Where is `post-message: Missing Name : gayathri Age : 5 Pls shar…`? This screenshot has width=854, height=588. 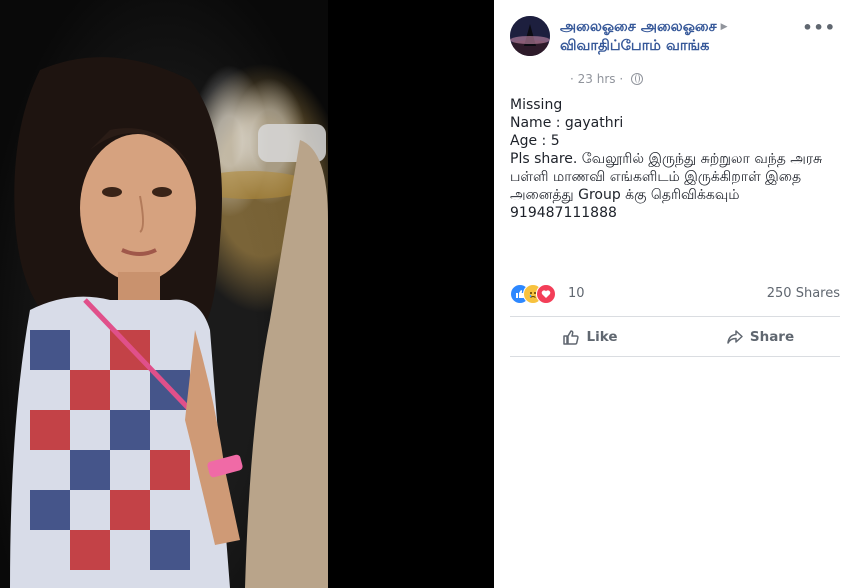
post-message: Missing Name : gayathri Age : 5 Pls shar… is located at coordinates (675, 159).